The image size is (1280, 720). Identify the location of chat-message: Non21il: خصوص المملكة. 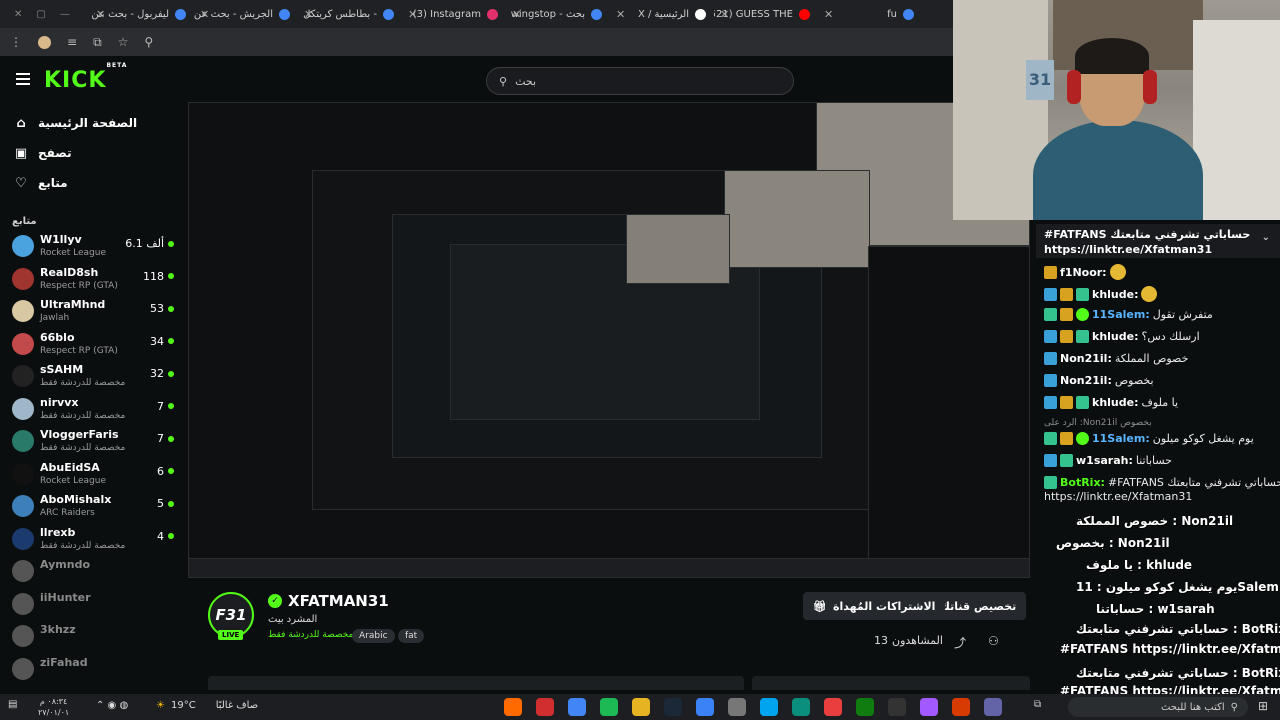
(1116, 358).